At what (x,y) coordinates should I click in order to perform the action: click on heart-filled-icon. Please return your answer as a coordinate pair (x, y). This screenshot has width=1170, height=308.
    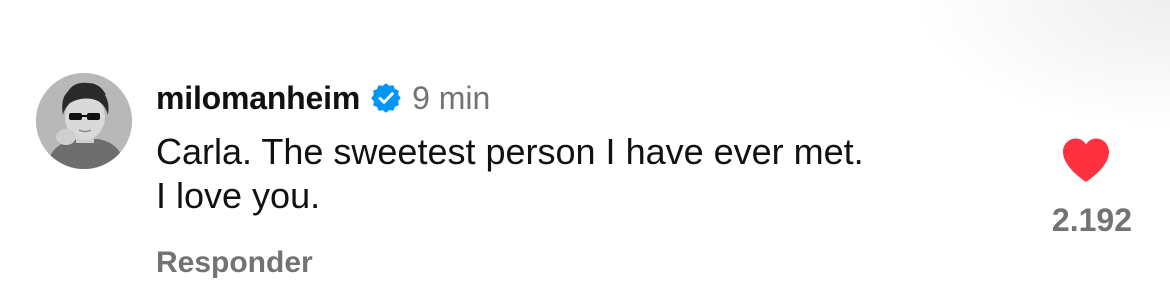
    Looking at the image, I should click on (1086, 160).